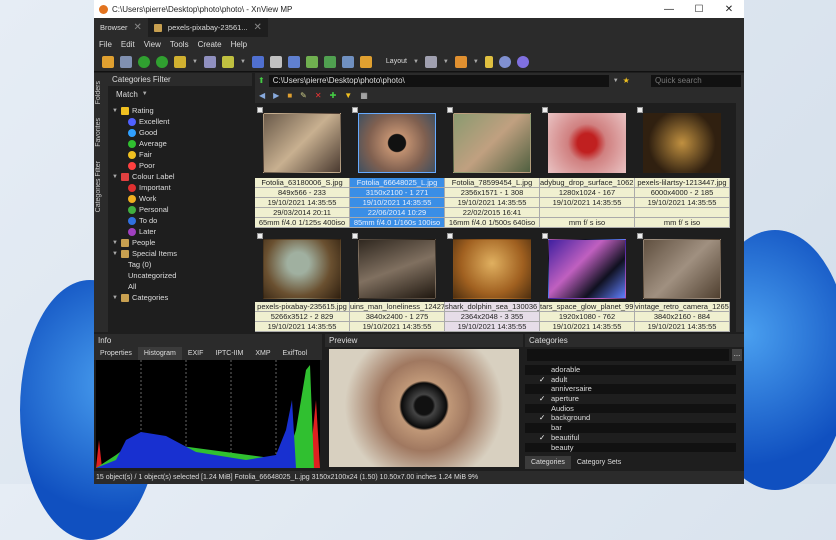  What do you see at coordinates (628, 355) in the screenshot?
I see `category-search-input` at bounding box center [628, 355].